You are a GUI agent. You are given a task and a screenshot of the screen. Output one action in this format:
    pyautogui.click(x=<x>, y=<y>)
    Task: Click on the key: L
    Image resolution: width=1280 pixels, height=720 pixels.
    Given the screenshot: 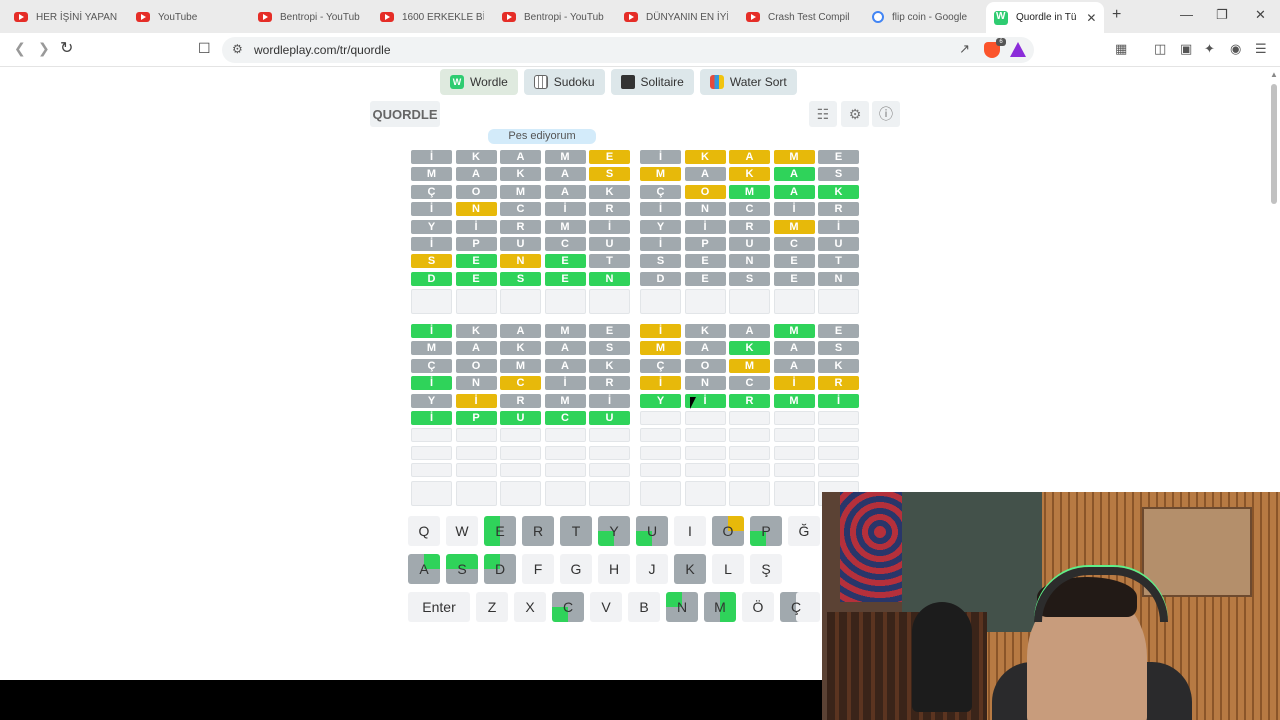 What is the action you would take?
    pyautogui.click(x=728, y=569)
    